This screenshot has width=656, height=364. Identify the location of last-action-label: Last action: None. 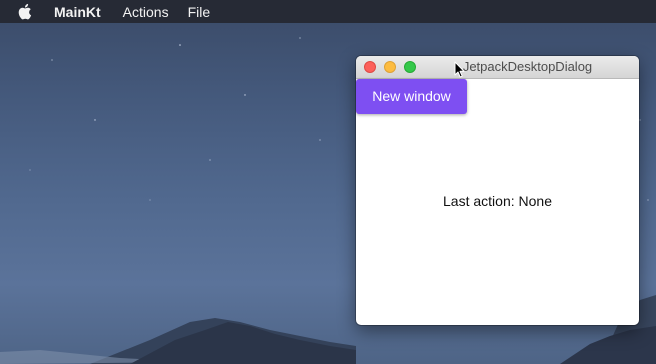
(497, 201).